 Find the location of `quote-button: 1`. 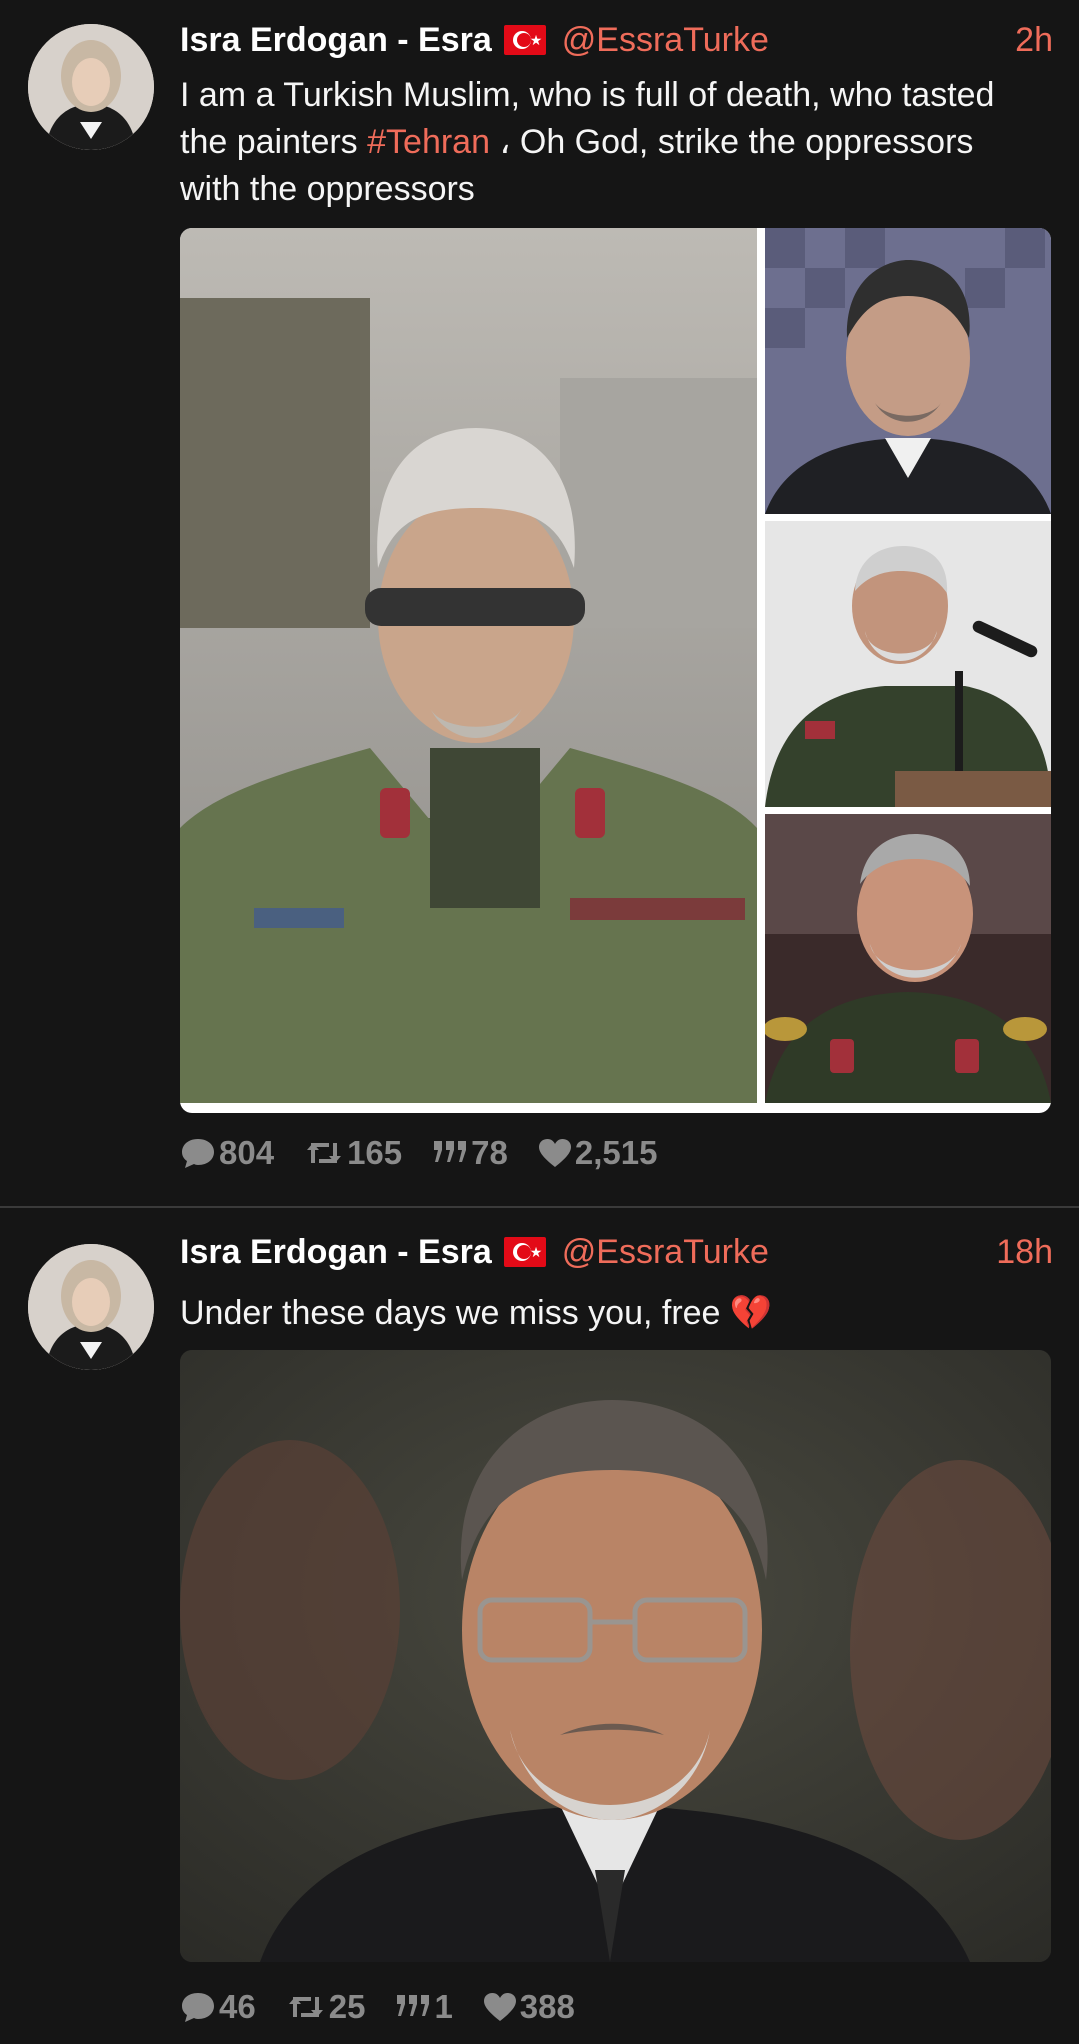

quote-button: 1 is located at coordinates (424, 2007).